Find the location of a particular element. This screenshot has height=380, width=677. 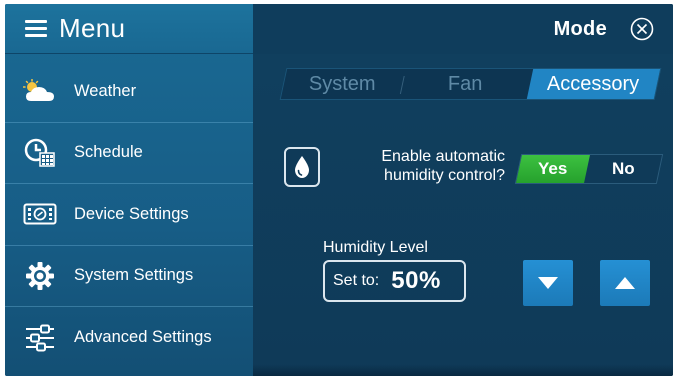

bottom-shadow is located at coordinates (463, 370).